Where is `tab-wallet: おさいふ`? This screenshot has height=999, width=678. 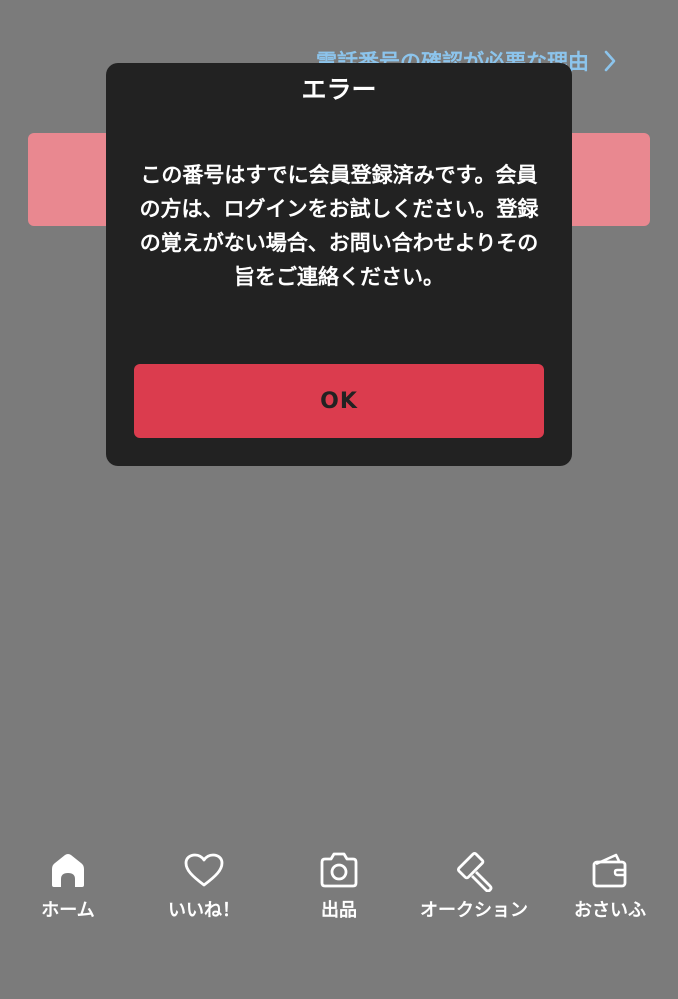 tab-wallet: おさいふ is located at coordinates (610, 888).